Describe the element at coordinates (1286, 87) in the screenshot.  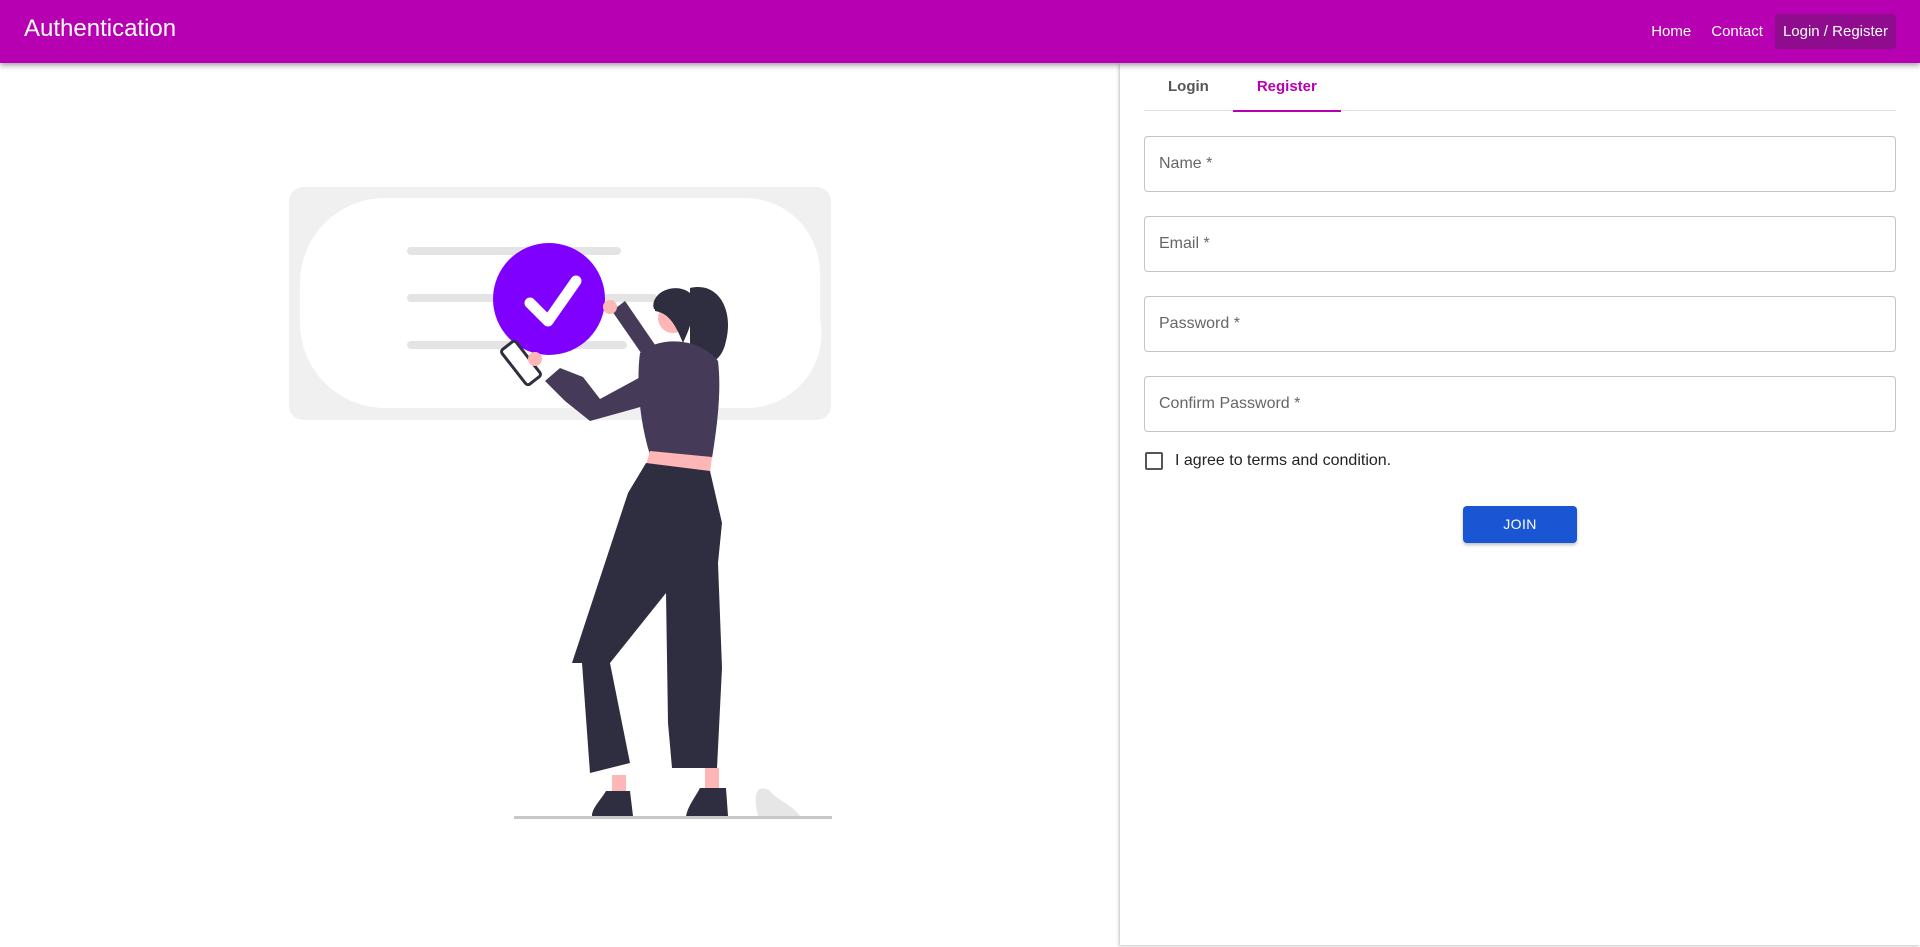
I see `tab-register: Register` at that location.